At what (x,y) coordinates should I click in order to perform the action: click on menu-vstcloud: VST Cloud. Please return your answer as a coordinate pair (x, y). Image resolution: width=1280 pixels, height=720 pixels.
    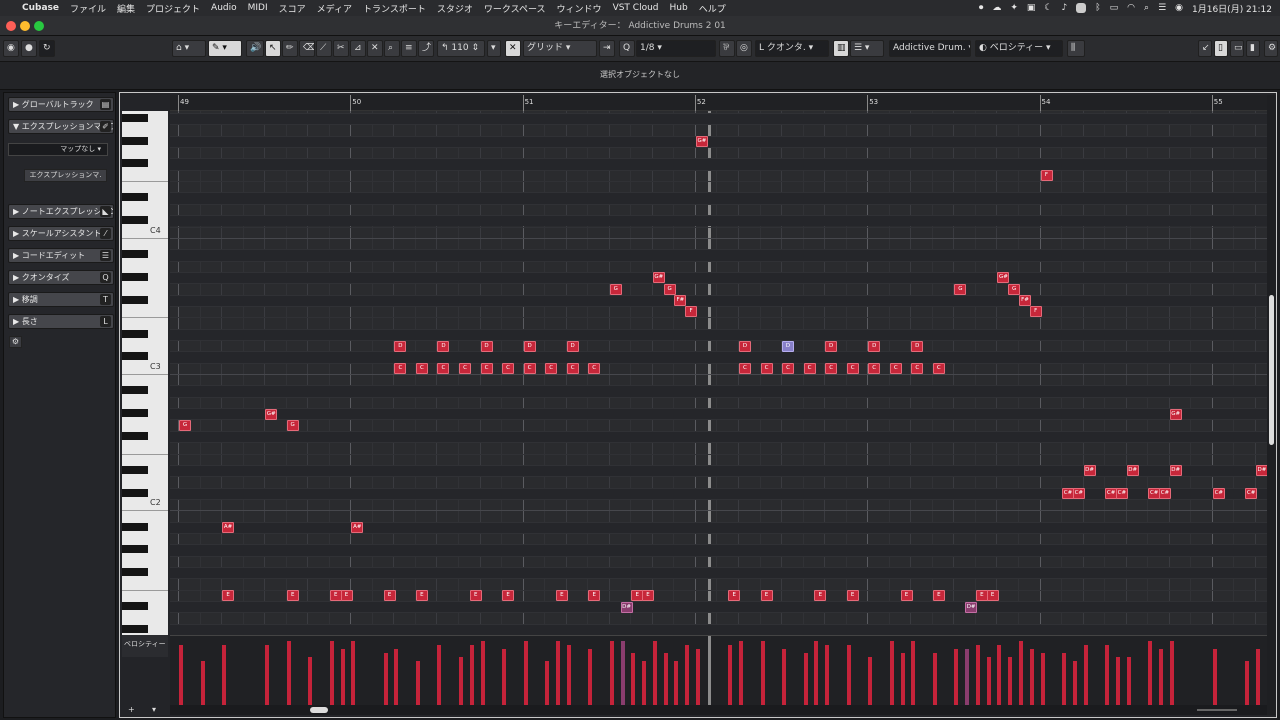
    Looking at the image, I should click on (636, 8).